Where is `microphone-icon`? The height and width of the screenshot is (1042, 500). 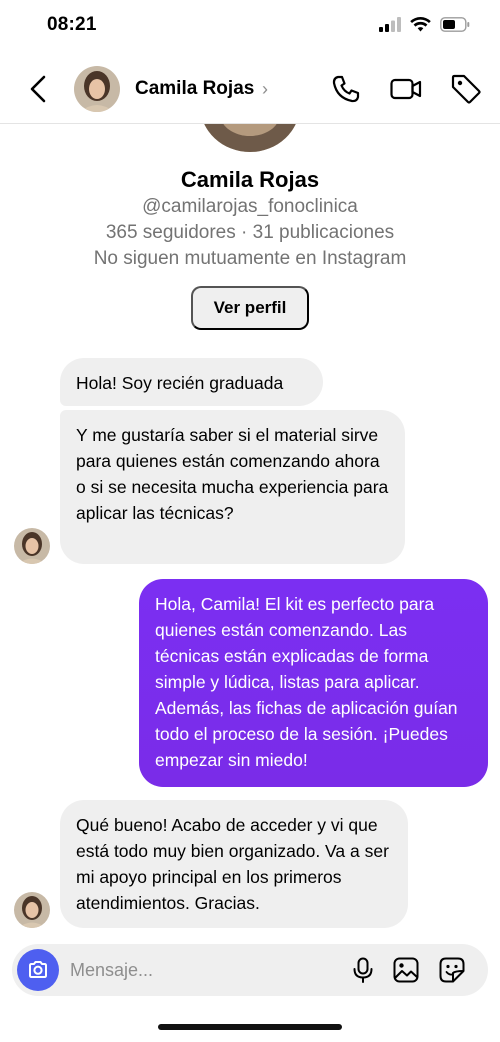
microphone-icon is located at coordinates (363, 970).